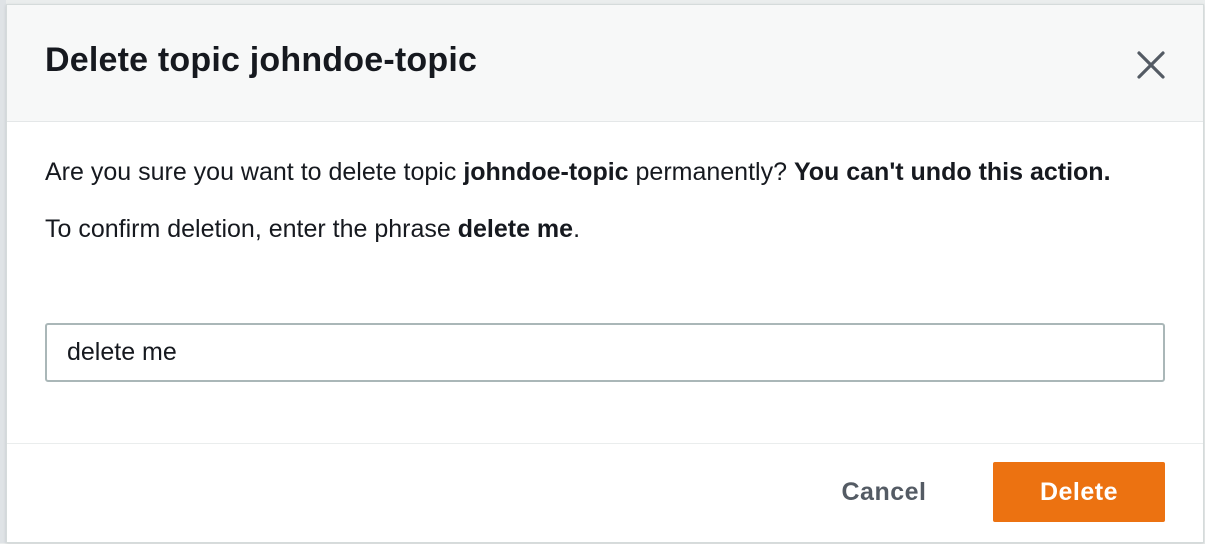 Image resolution: width=1205 pixels, height=544 pixels. What do you see at coordinates (711, 172) in the screenshot?
I see `warning-middle: permanently?` at bounding box center [711, 172].